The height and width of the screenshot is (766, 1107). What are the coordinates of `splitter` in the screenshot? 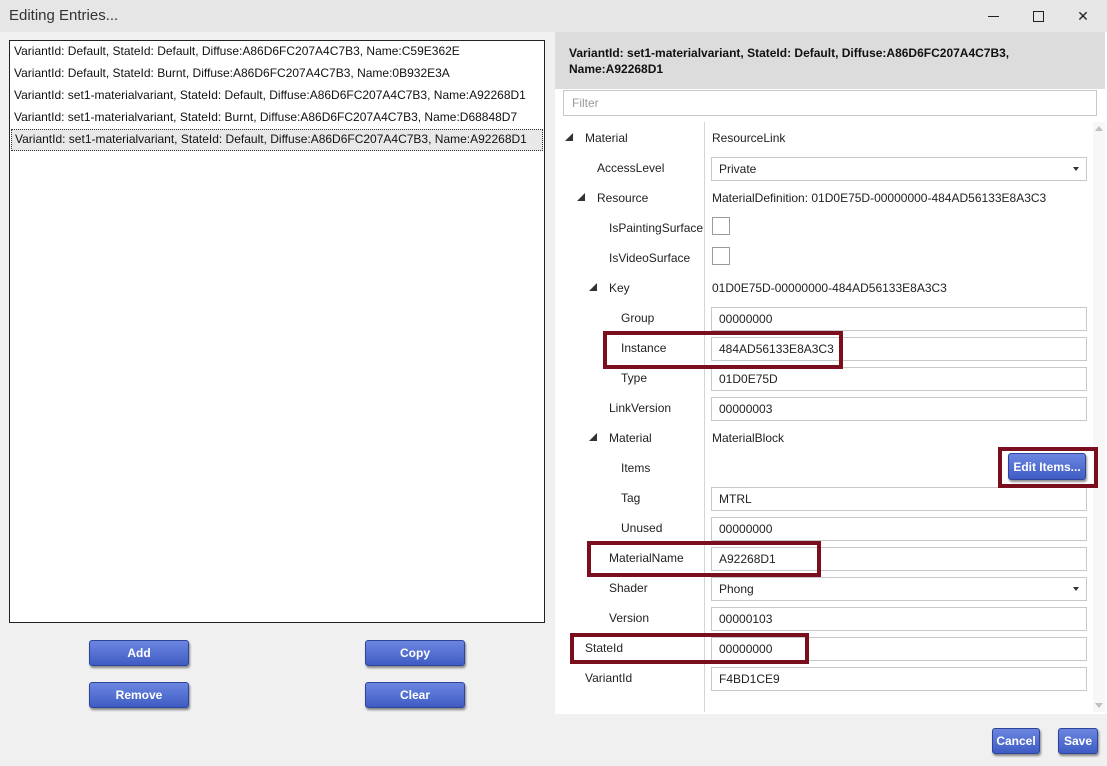 It's located at (550, 373).